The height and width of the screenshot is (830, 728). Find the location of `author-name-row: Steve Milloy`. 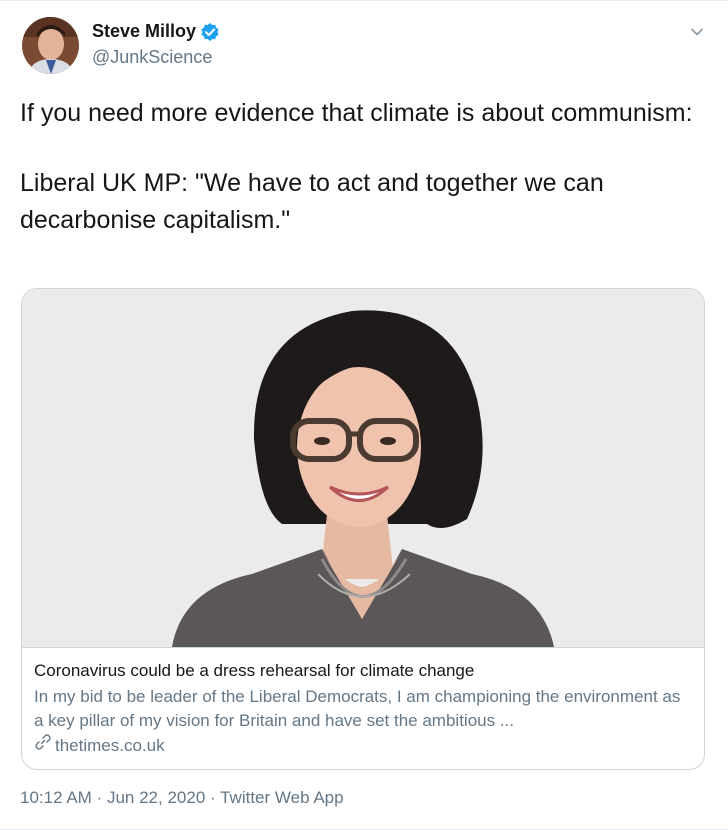

author-name-row: Steve Milloy is located at coordinates (156, 31).